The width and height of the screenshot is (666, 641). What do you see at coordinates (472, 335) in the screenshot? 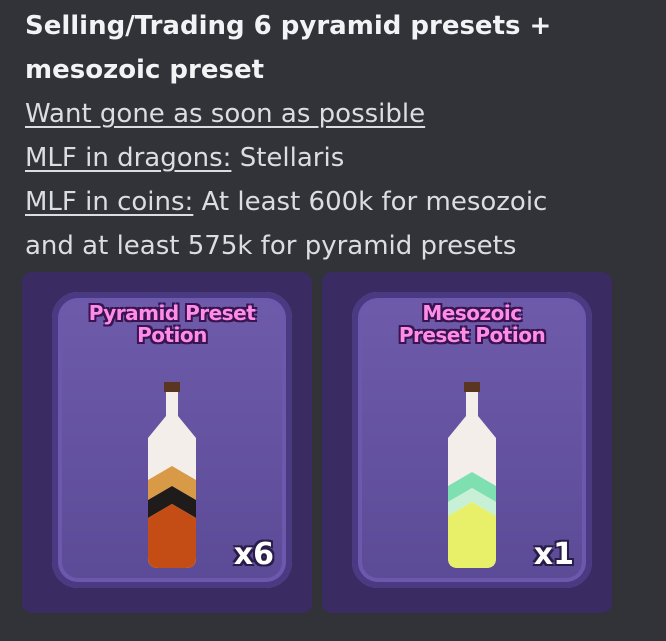
I see `item-name-line-2: Preset Potion` at bounding box center [472, 335].